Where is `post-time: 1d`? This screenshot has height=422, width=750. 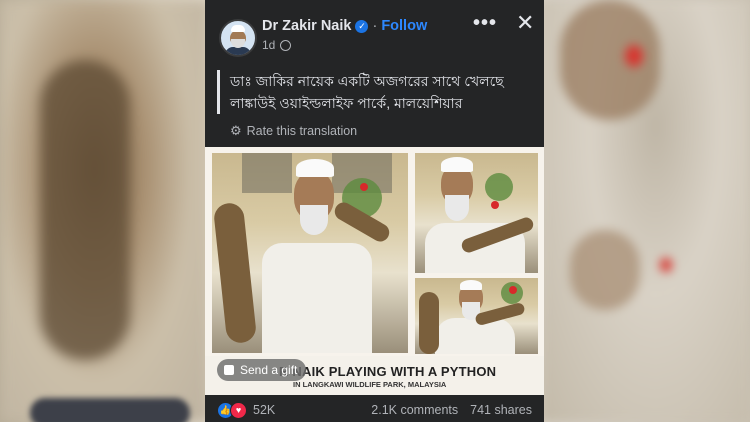
post-time: 1d is located at coordinates (268, 45).